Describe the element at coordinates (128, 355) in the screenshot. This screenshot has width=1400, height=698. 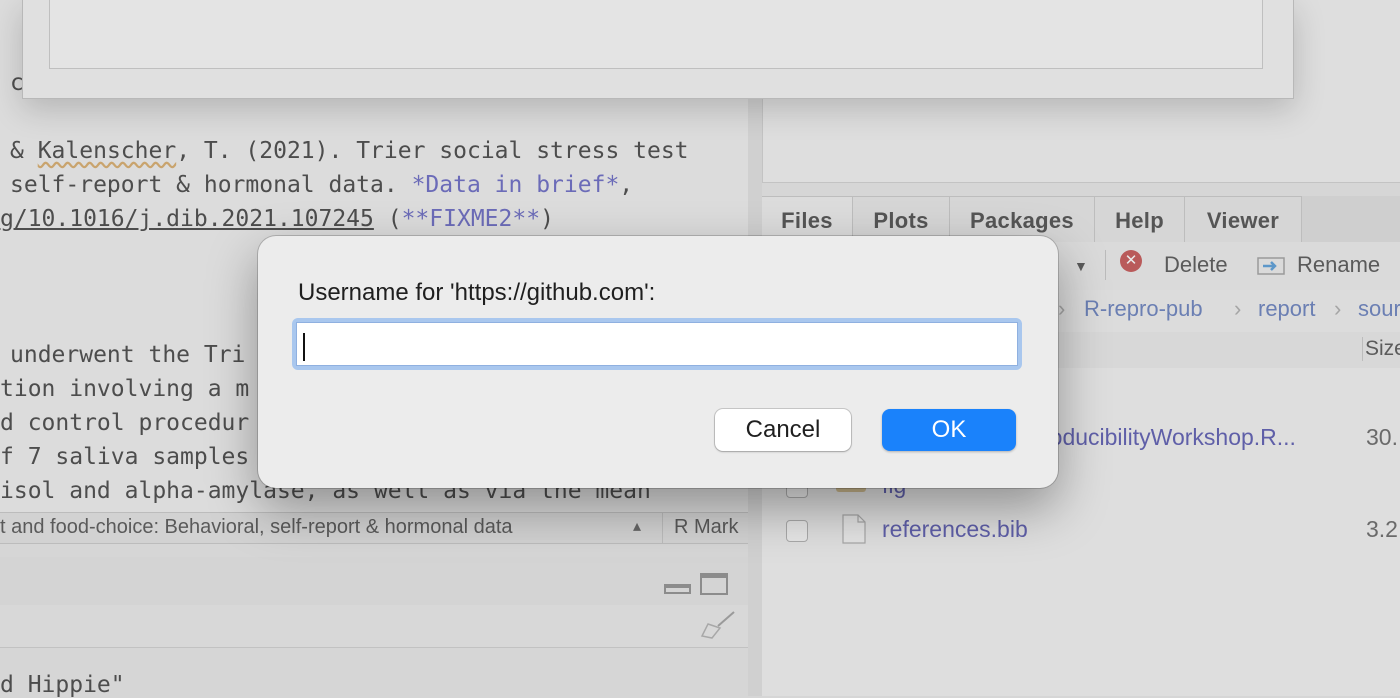
I see `editor-line: underwent the Tri` at that location.